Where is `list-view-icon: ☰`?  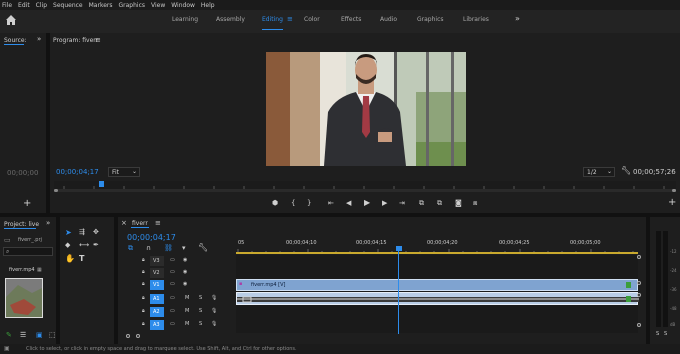
list-view-icon: ☰ is located at coordinates (23, 335).